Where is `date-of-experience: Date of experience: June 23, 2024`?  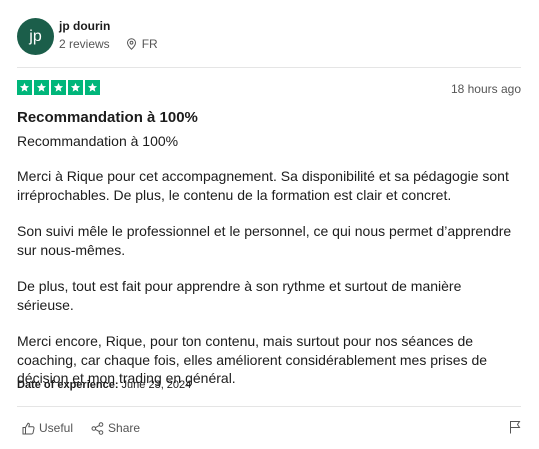
date-of-experience: Date of experience: June 23, 2024 is located at coordinates (104, 385).